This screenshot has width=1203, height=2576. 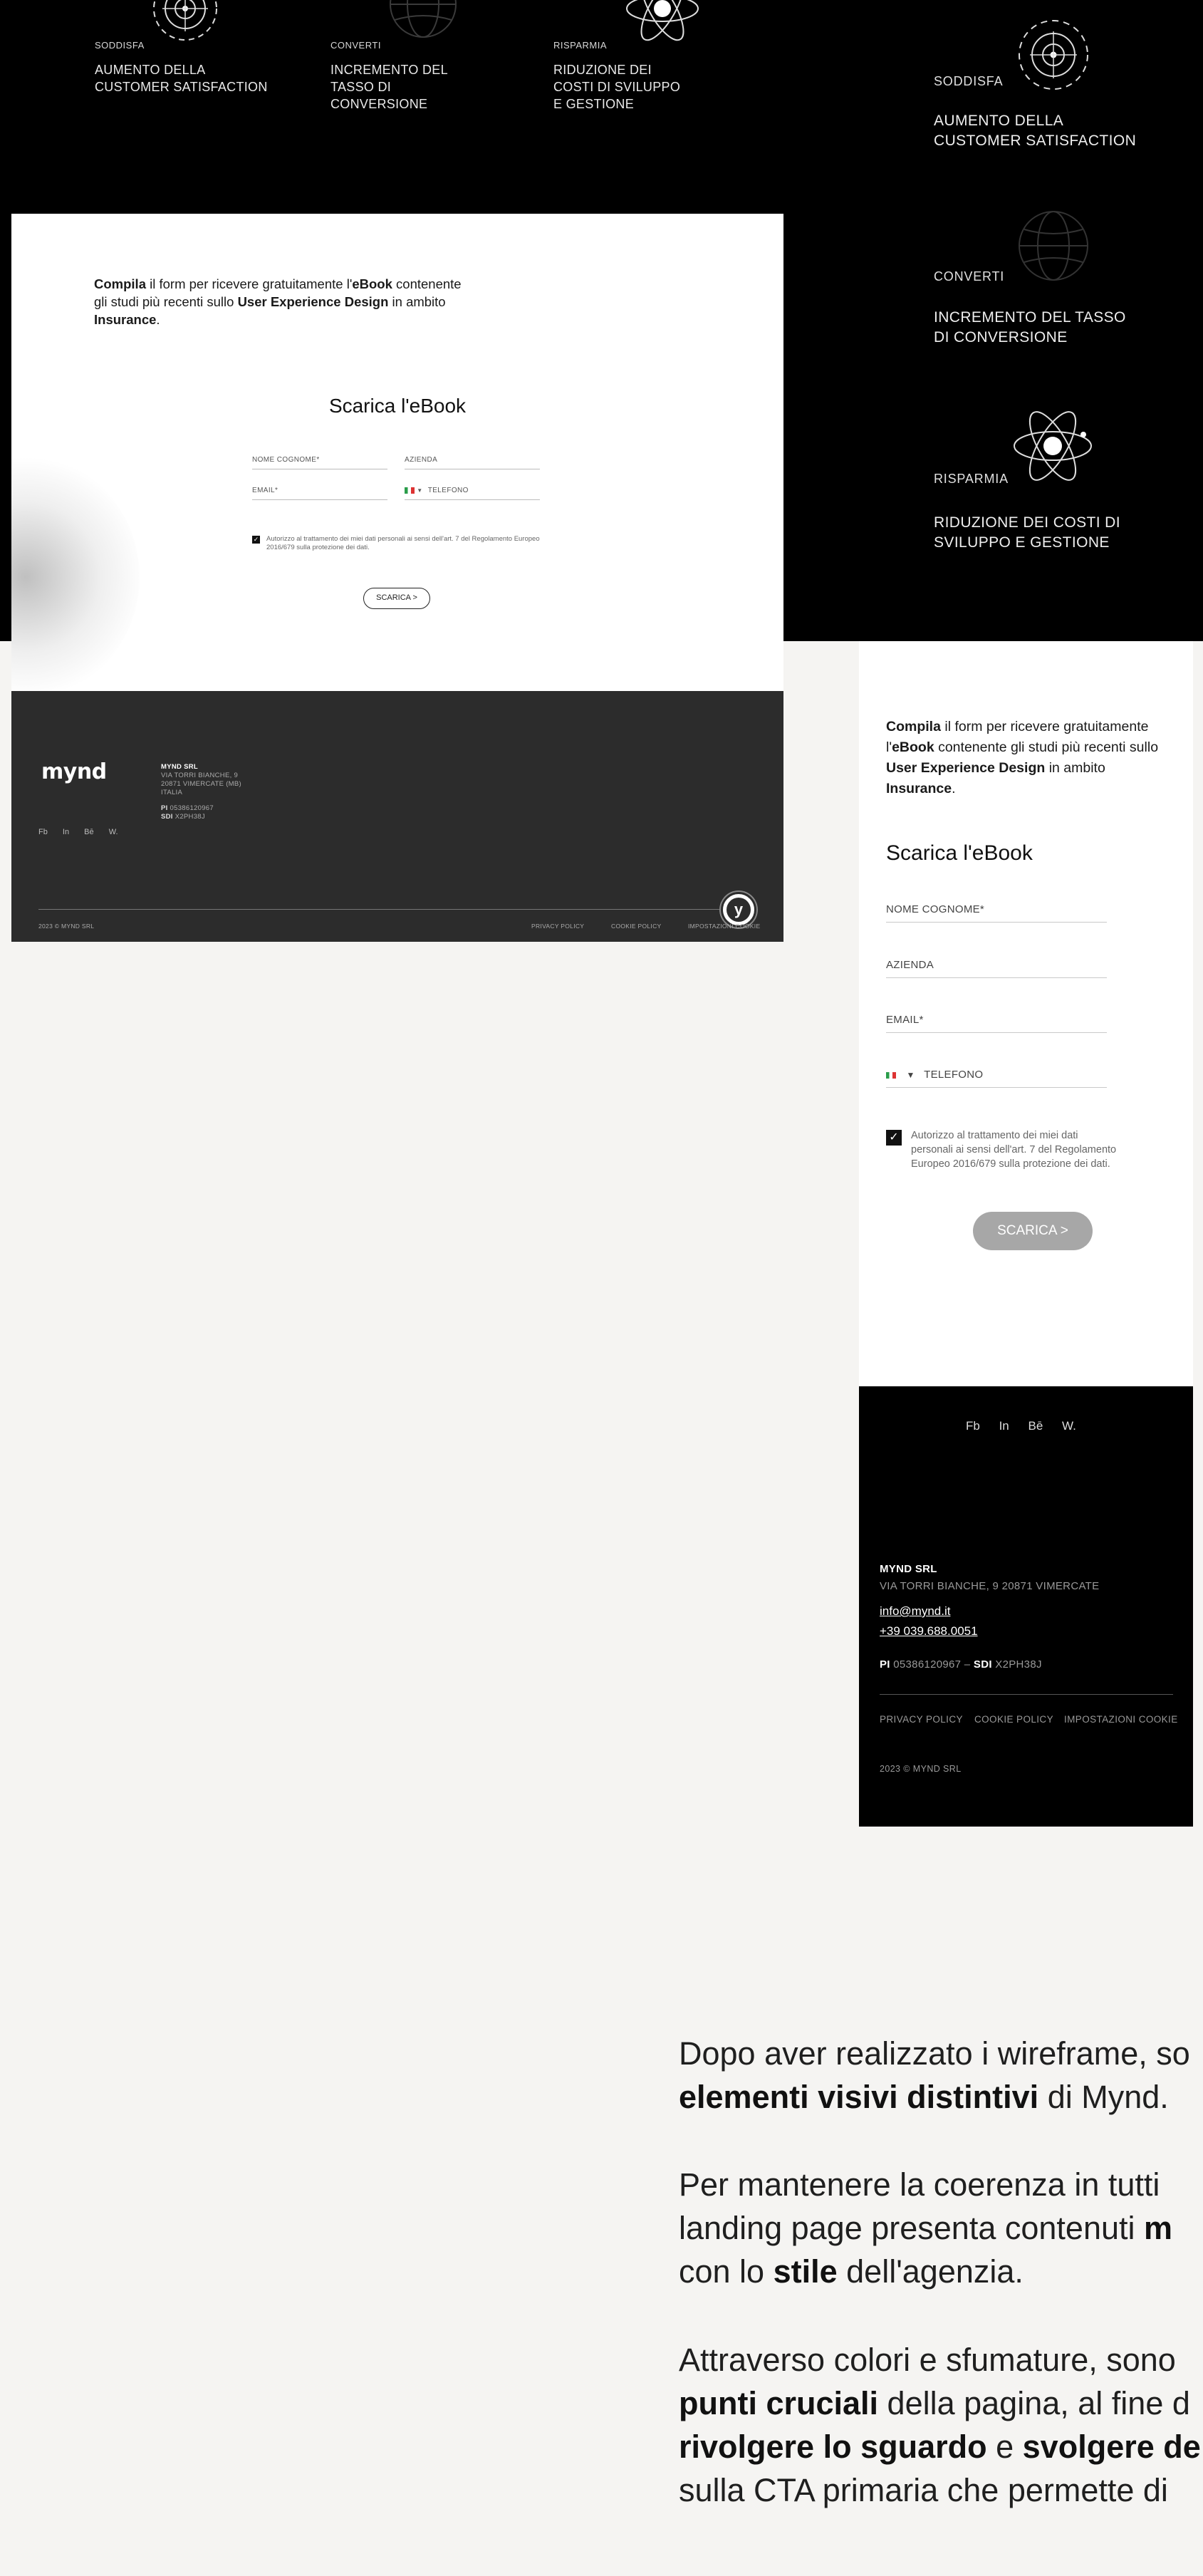 I want to click on tax-info: PI 05386120967 – SDI X2PH38J, so click(x=961, y=1665).